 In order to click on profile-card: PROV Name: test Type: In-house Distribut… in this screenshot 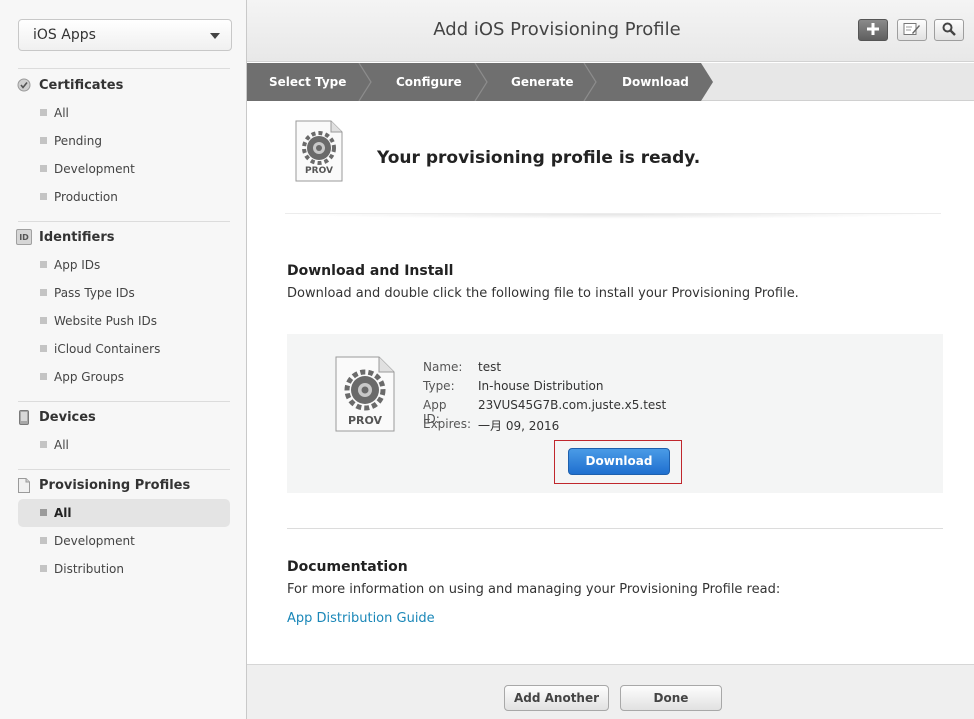, I will do `click(615, 413)`.